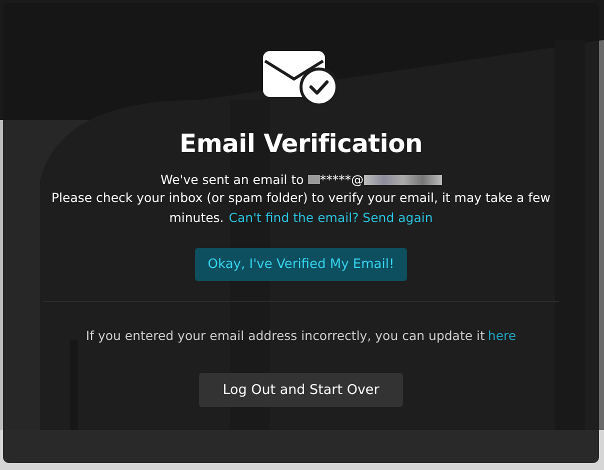 The image size is (604, 470). Describe the element at coordinates (301, 390) in the screenshot. I see `logout-button: Log Out and Start Over` at that location.